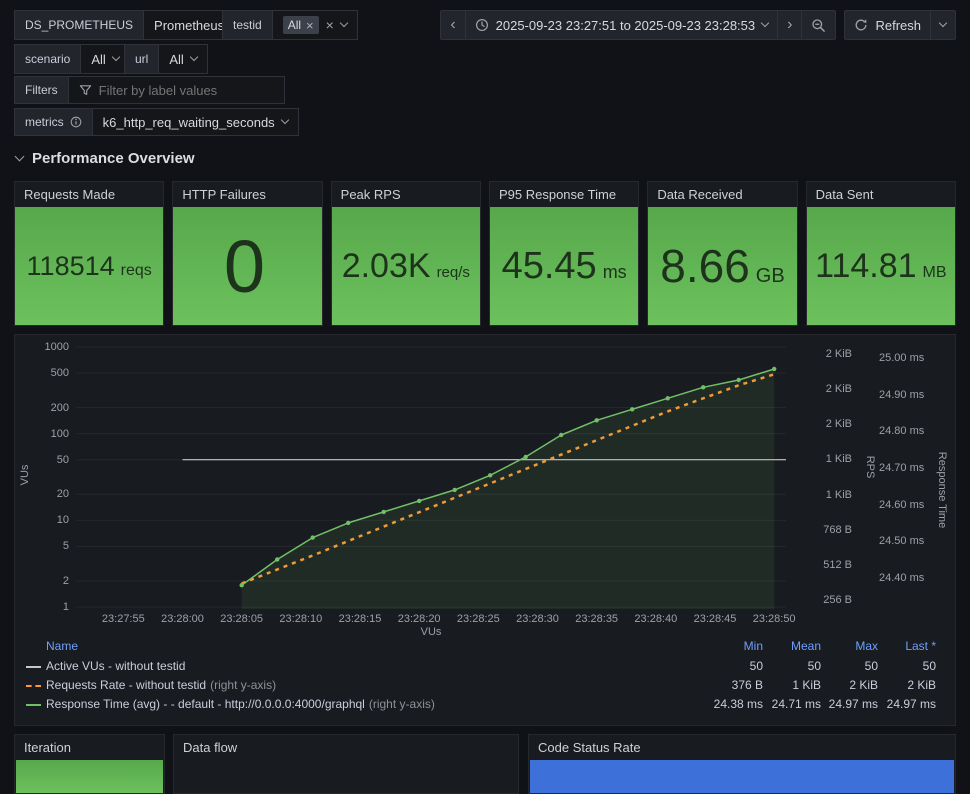 This screenshot has width=970, height=794. Describe the element at coordinates (360, 619) in the screenshot. I see `axis-tick: 23:28:15` at that location.